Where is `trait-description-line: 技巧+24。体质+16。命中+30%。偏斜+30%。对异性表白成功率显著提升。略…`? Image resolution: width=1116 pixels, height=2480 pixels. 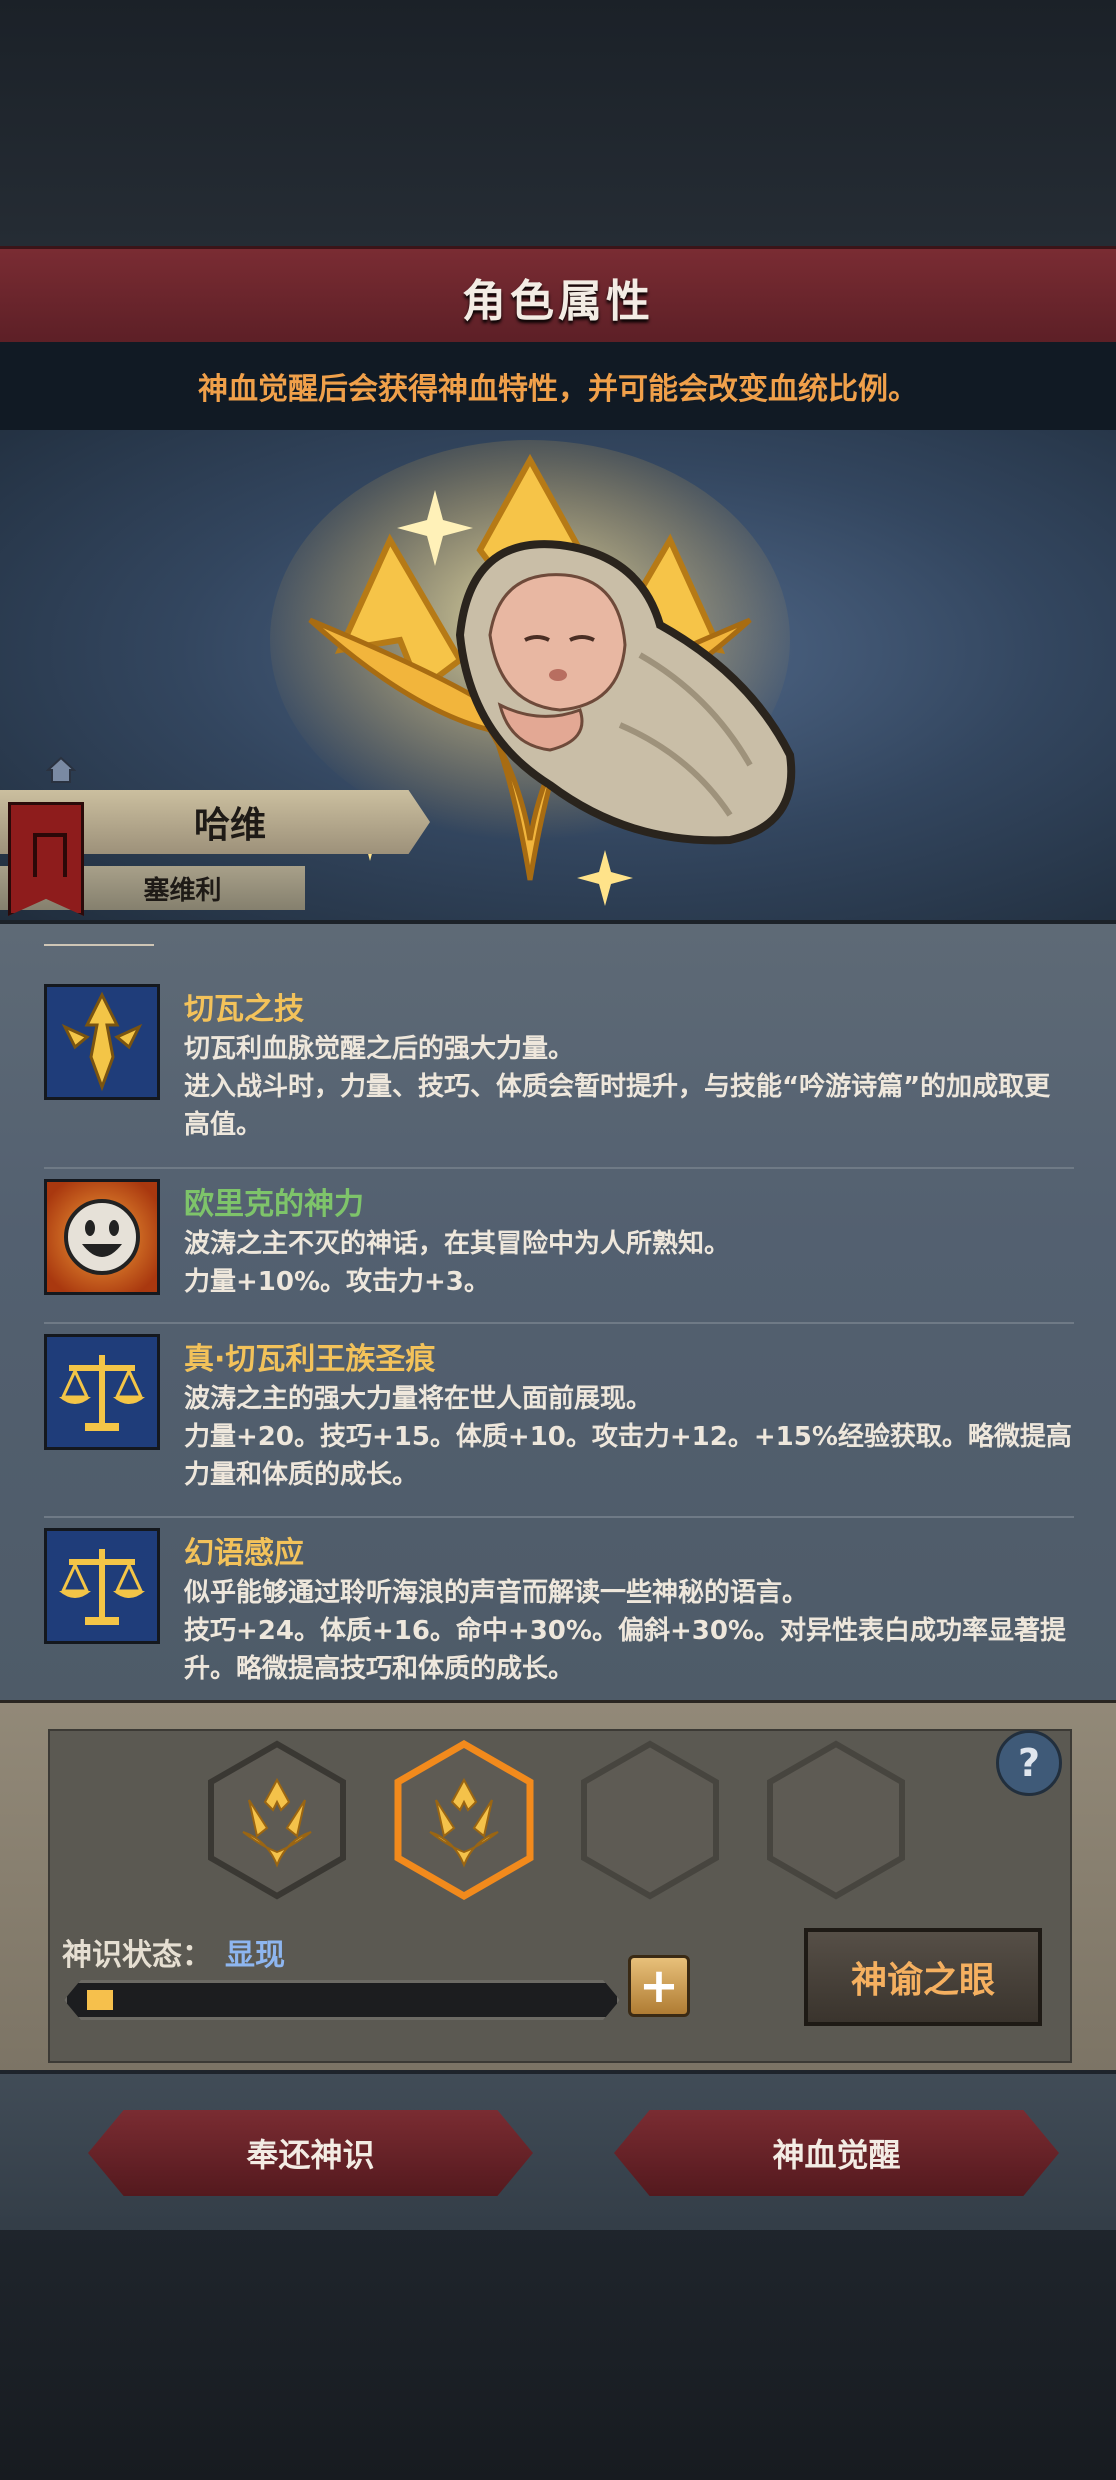 trait-description-line: 技巧+24。体质+16。命中+30%。偏斜+30%。对异性表白成功率显著提升。略… is located at coordinates (625, 1650).